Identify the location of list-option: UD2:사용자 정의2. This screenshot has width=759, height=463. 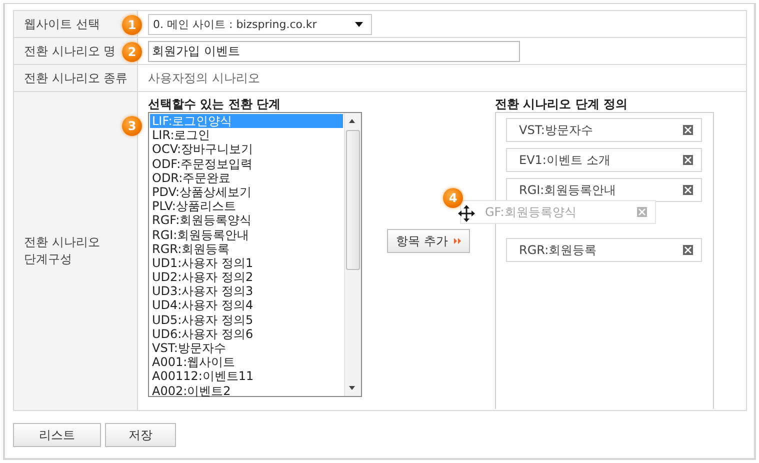
(246, 277).